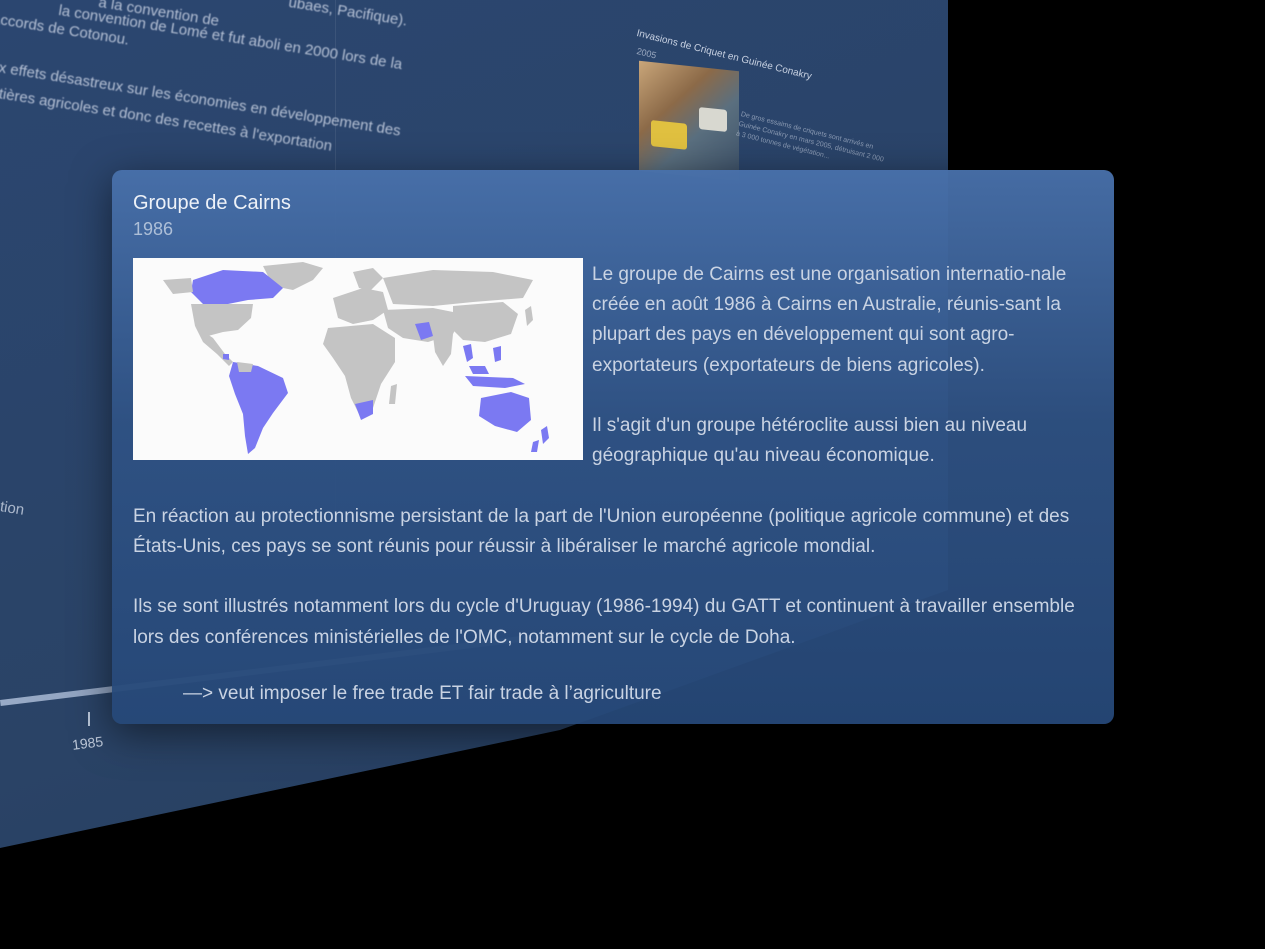 This screenshot has width=1265, height=949. What do you see at coordinates (13, 508) in the screenshot?
I see `background-side-label: tion` at bounding box center [13, 508].